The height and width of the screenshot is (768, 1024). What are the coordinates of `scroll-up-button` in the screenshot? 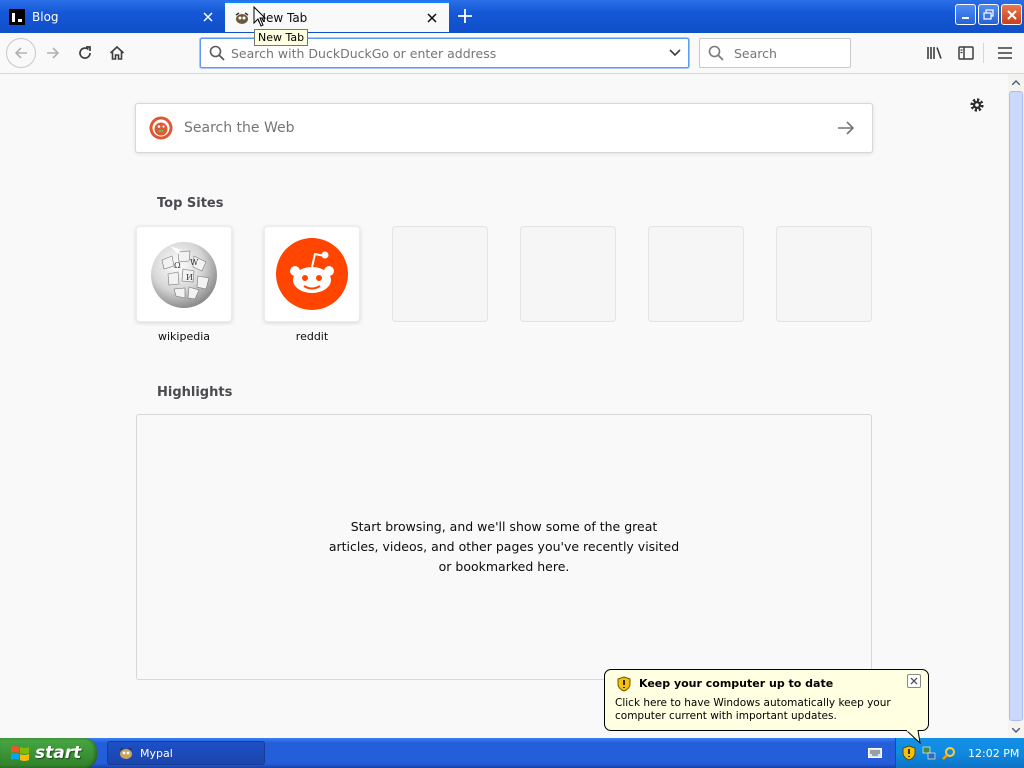 It's located at (1016, 82).